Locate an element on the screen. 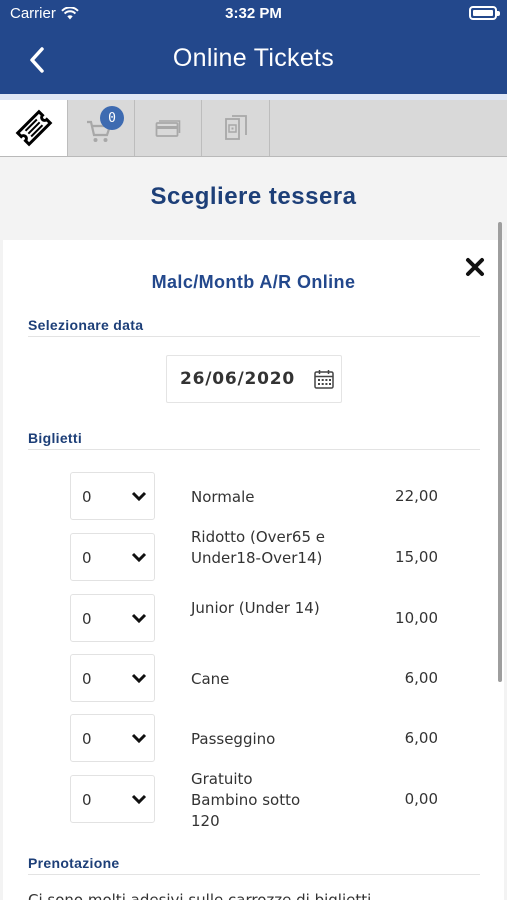 Image resolution: width=507 pixels, height=900 pixels. date-section-label: Selezionare data is located at coordinates (86, 325).